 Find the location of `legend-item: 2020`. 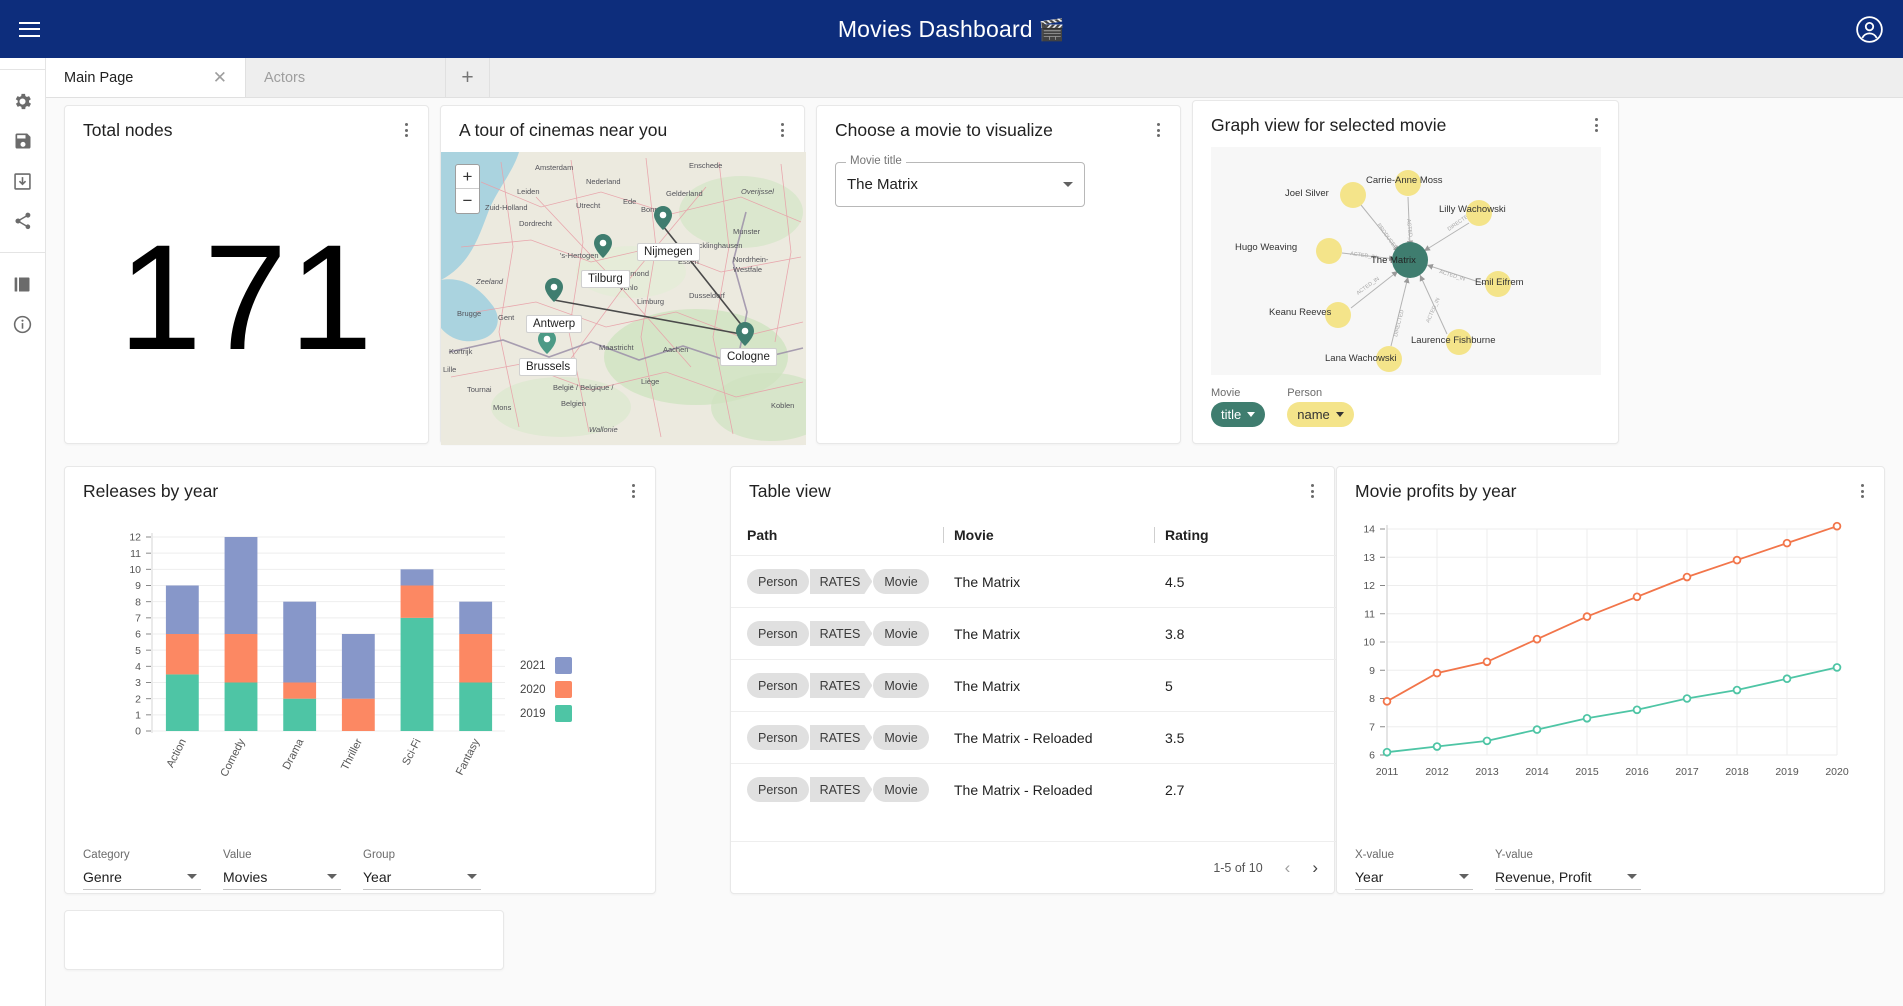

legend-item: 2020 is located at coordinates (546, 689).